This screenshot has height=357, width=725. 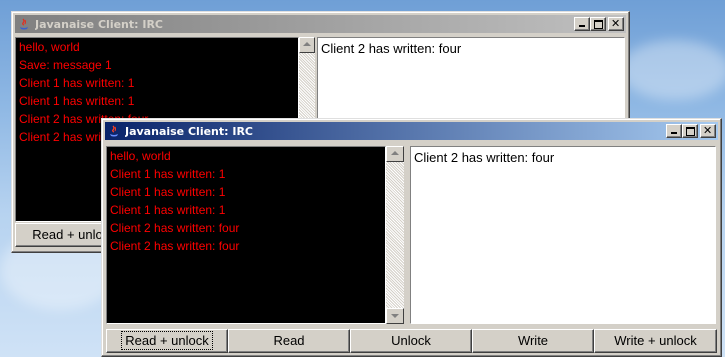 What do you see at coordinates (65, 65) in the screenshot?
I see `log-line: Save: message 1` at bounding box center [65, 65].